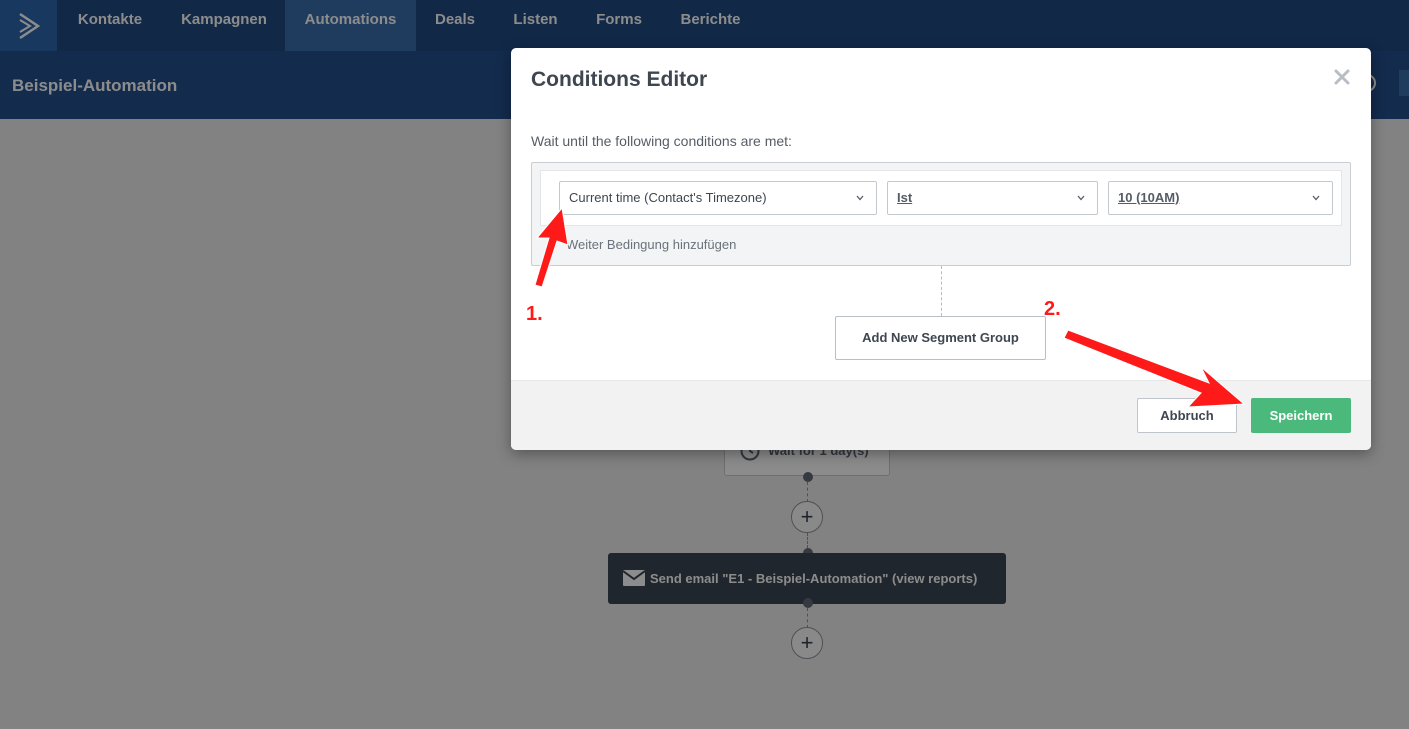  Describe the element at coordinates (619, 79) in the screenshot. I see `modal-title: Conditions Editor` at that location.